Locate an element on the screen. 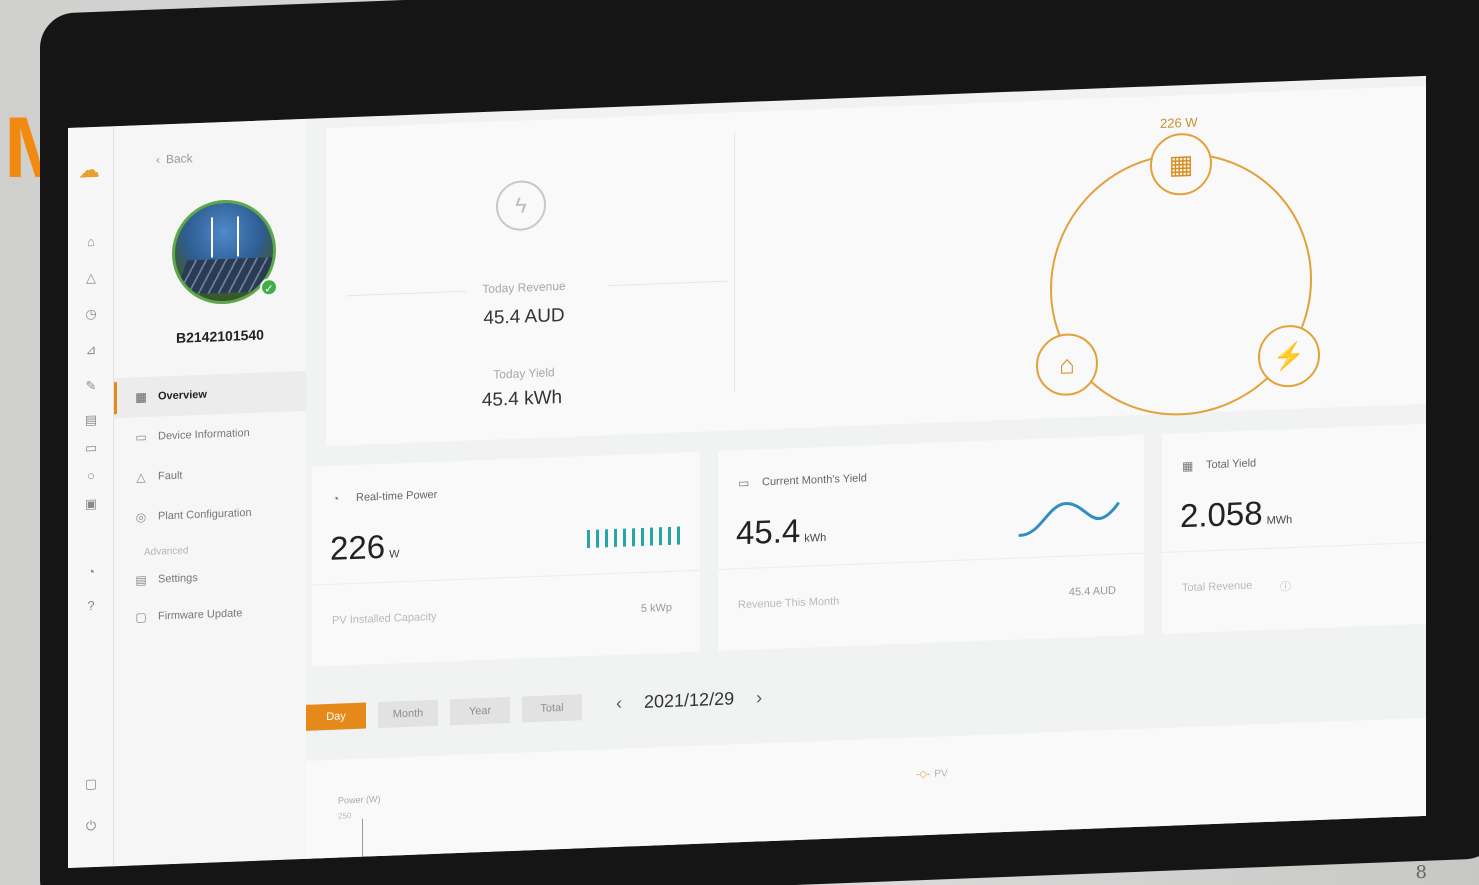  warning-icon: △ is located at coordinates (141, 477).